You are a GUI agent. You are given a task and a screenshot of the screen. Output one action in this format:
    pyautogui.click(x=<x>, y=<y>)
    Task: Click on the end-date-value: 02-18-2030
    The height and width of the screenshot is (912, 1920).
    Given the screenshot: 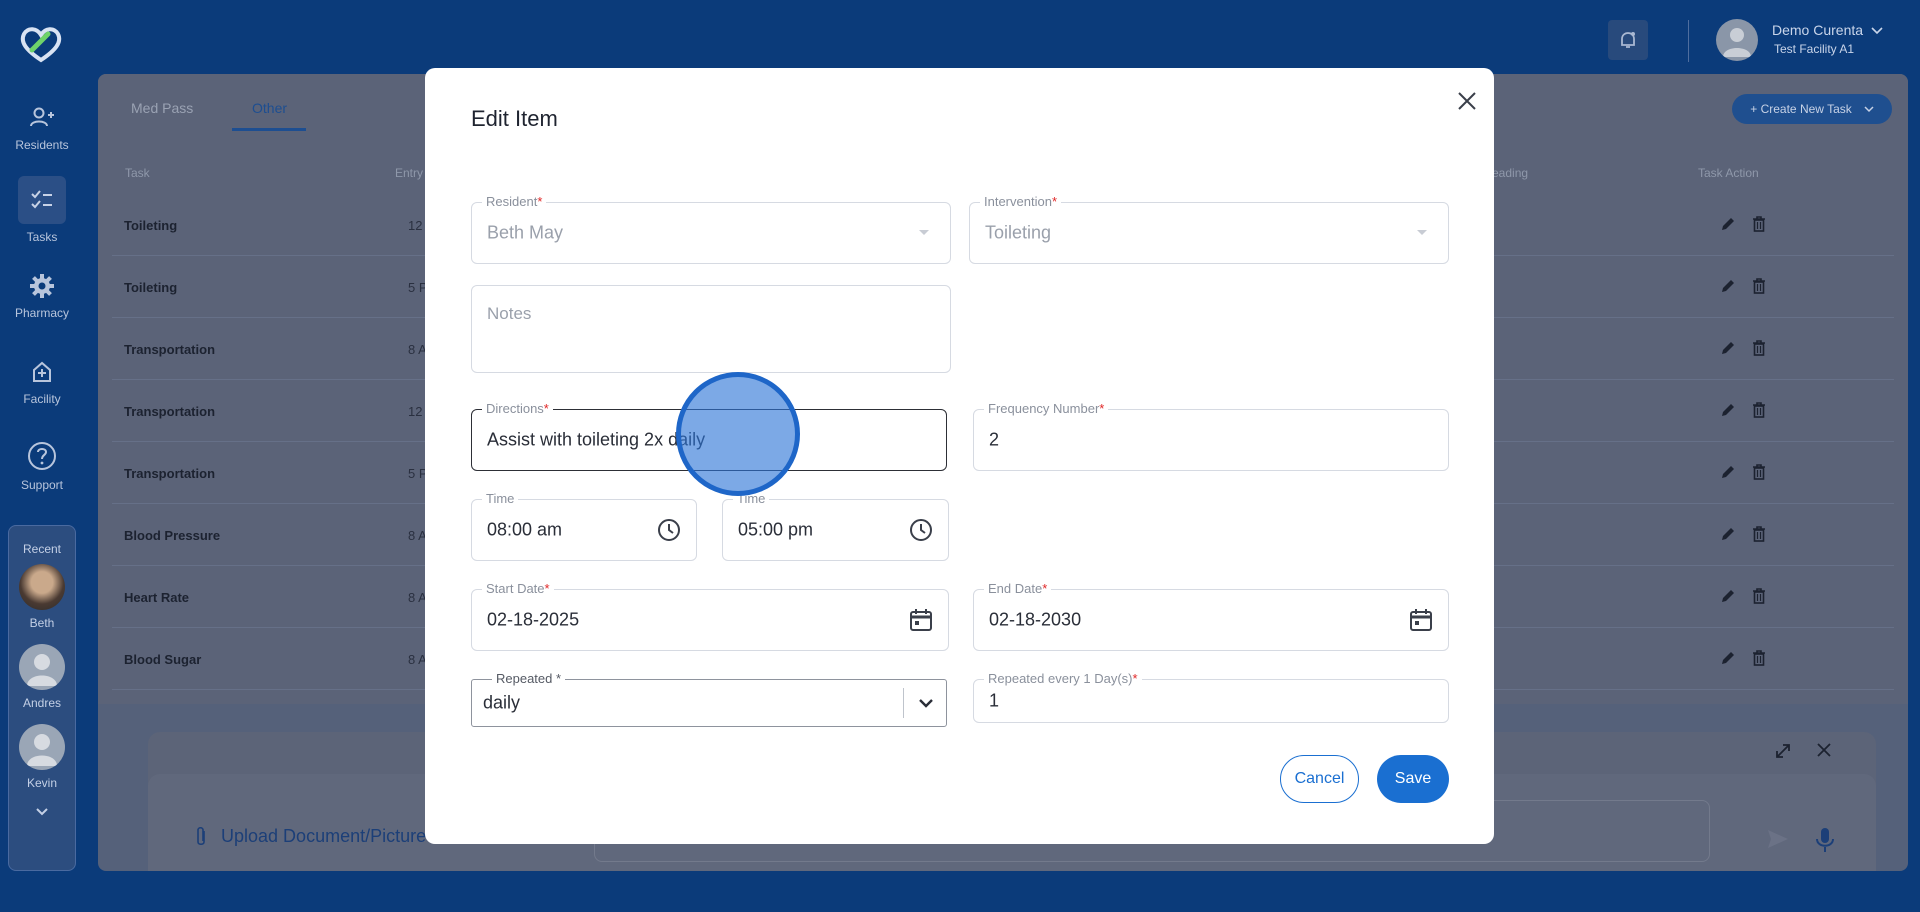 What is the action you would take?
    pyautogui.click(x=1035, y=619)
    